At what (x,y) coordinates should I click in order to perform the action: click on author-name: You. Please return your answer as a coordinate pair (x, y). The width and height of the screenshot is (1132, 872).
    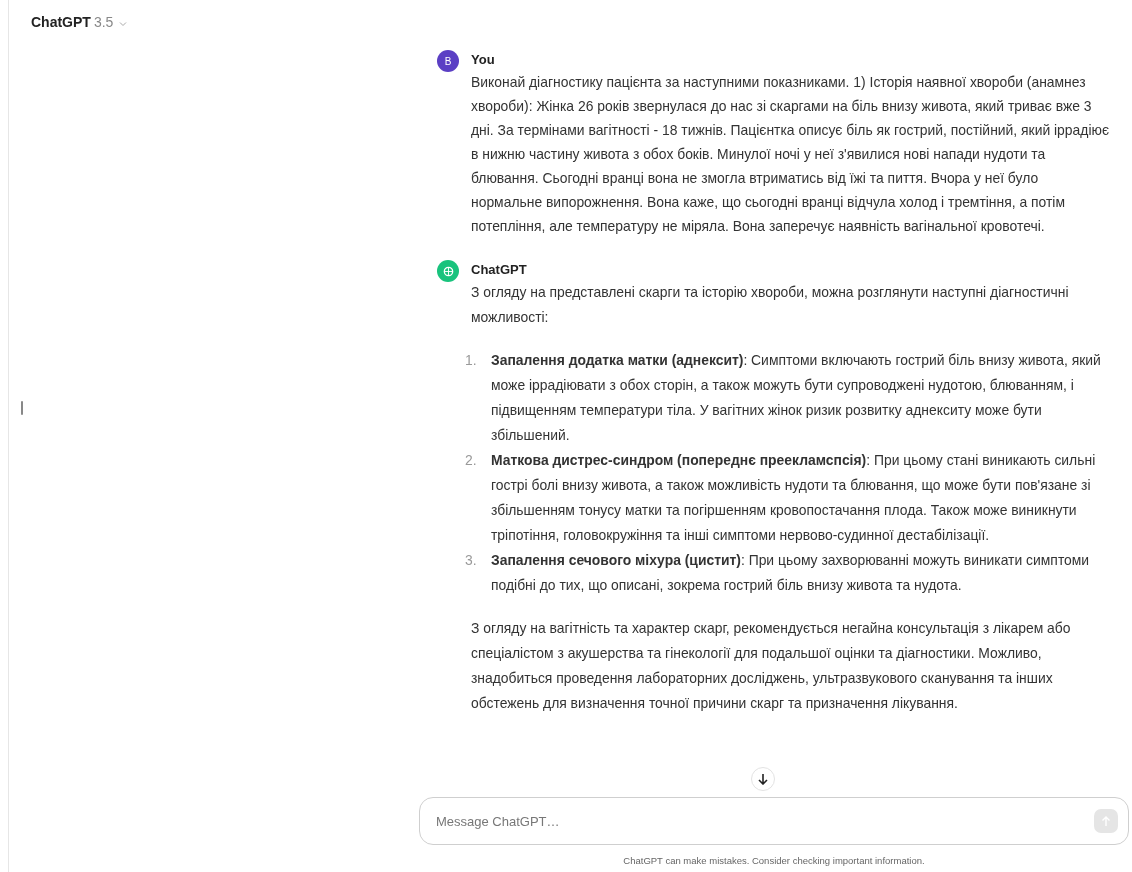
    Looking at the image, I should click on (483, 60).